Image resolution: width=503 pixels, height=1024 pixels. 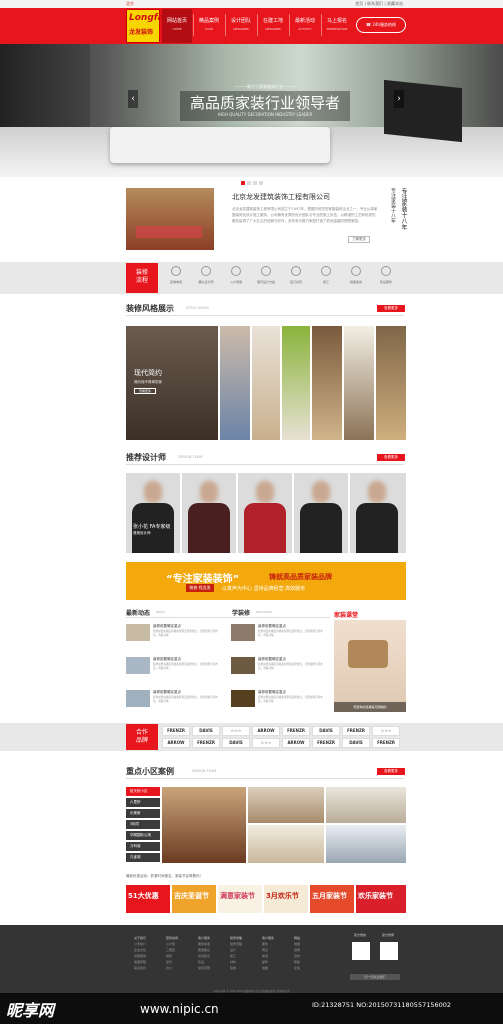 What do you see at coordinates (265, 944) in the screenshot?
I see `footer-link: 服务` at bounding box center [265, 944].